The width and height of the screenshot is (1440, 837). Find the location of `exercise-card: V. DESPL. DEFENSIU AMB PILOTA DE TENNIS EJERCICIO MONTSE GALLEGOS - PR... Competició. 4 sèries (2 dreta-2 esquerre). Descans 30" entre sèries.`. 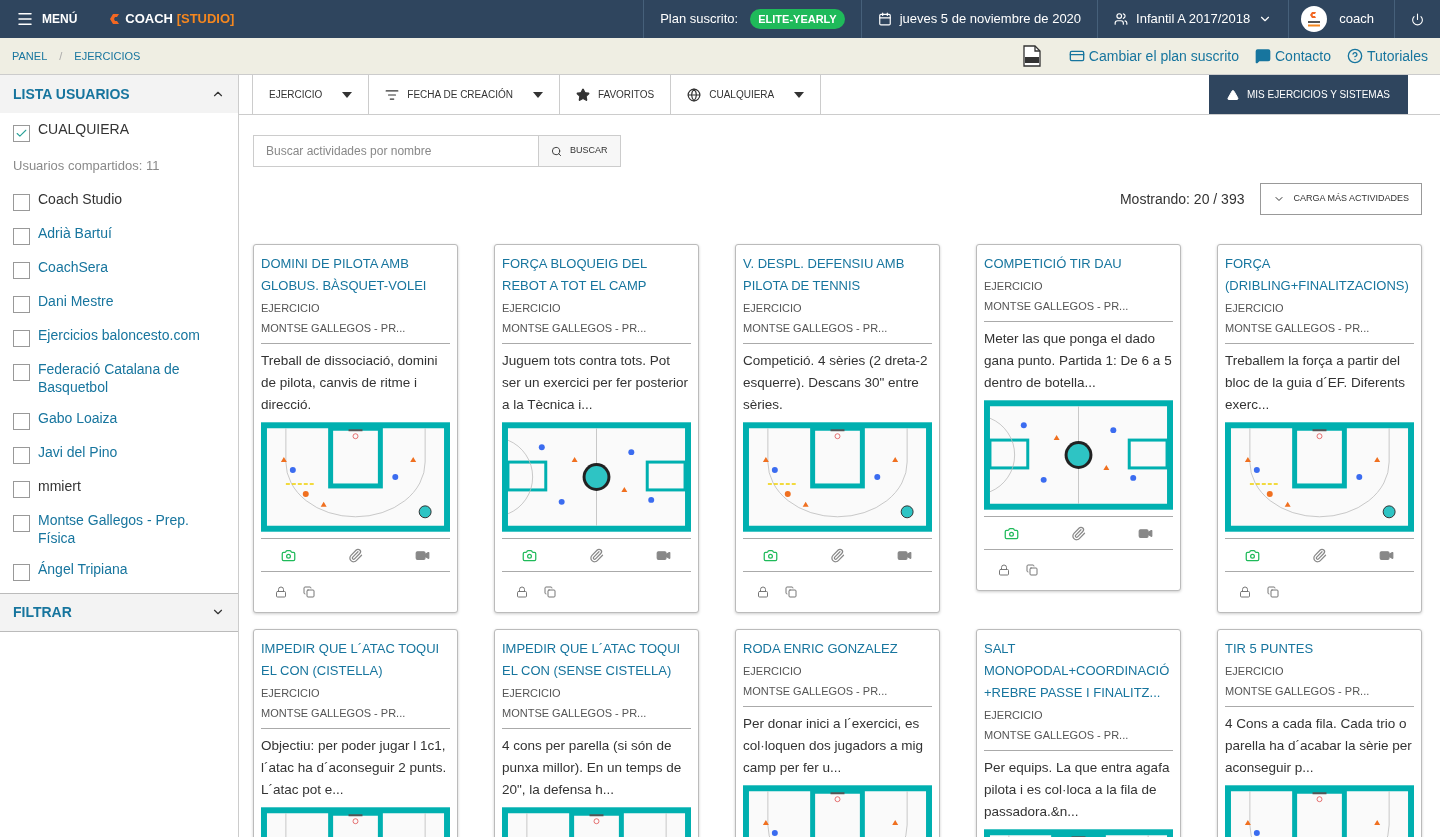

exercise-card: V. DESPL. DEFENSIU AMB PILOTA DE TENNIS EJERCICIO MONTSE GALLEGOS - PR... Competició. 4 sèries (2 dreta-2 esquerre). Descans 30" entre sèries. is located at coordinates (837, 428).